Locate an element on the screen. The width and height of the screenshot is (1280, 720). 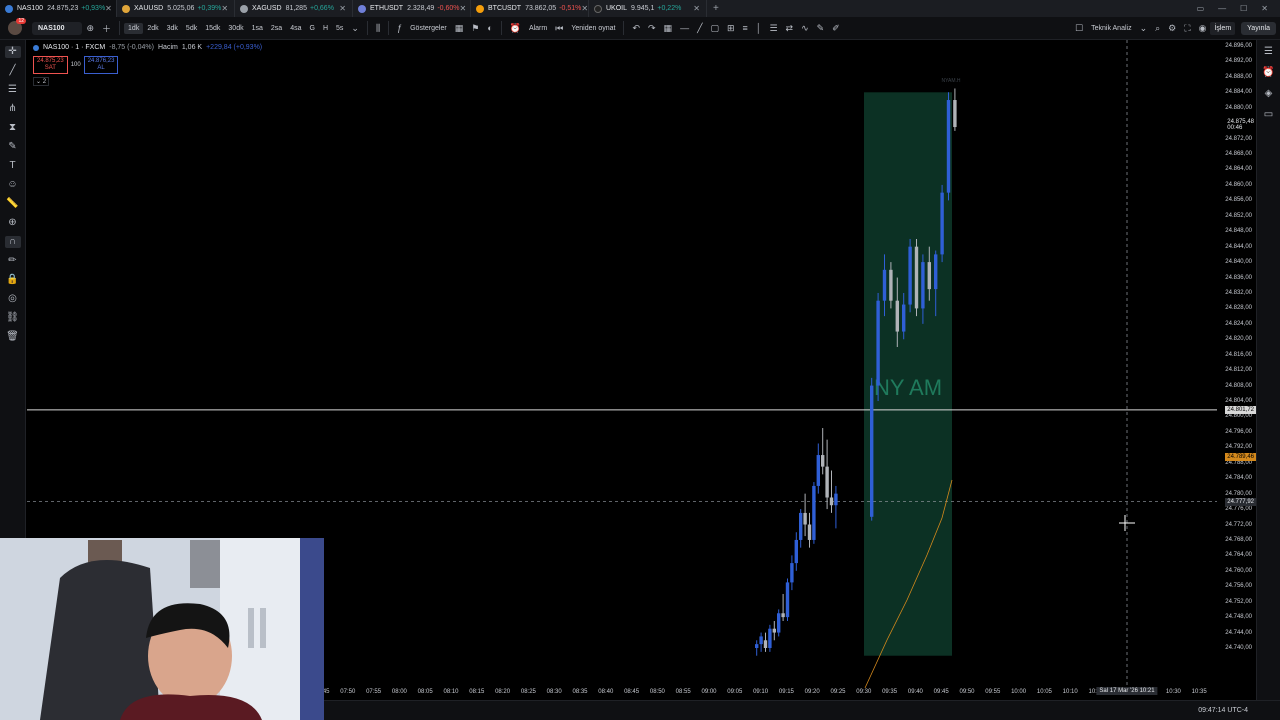
trash-icon: 🗑 is located at coordinates (13, 337).